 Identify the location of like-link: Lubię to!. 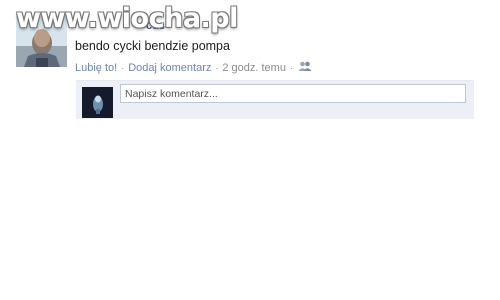
(96, 68).